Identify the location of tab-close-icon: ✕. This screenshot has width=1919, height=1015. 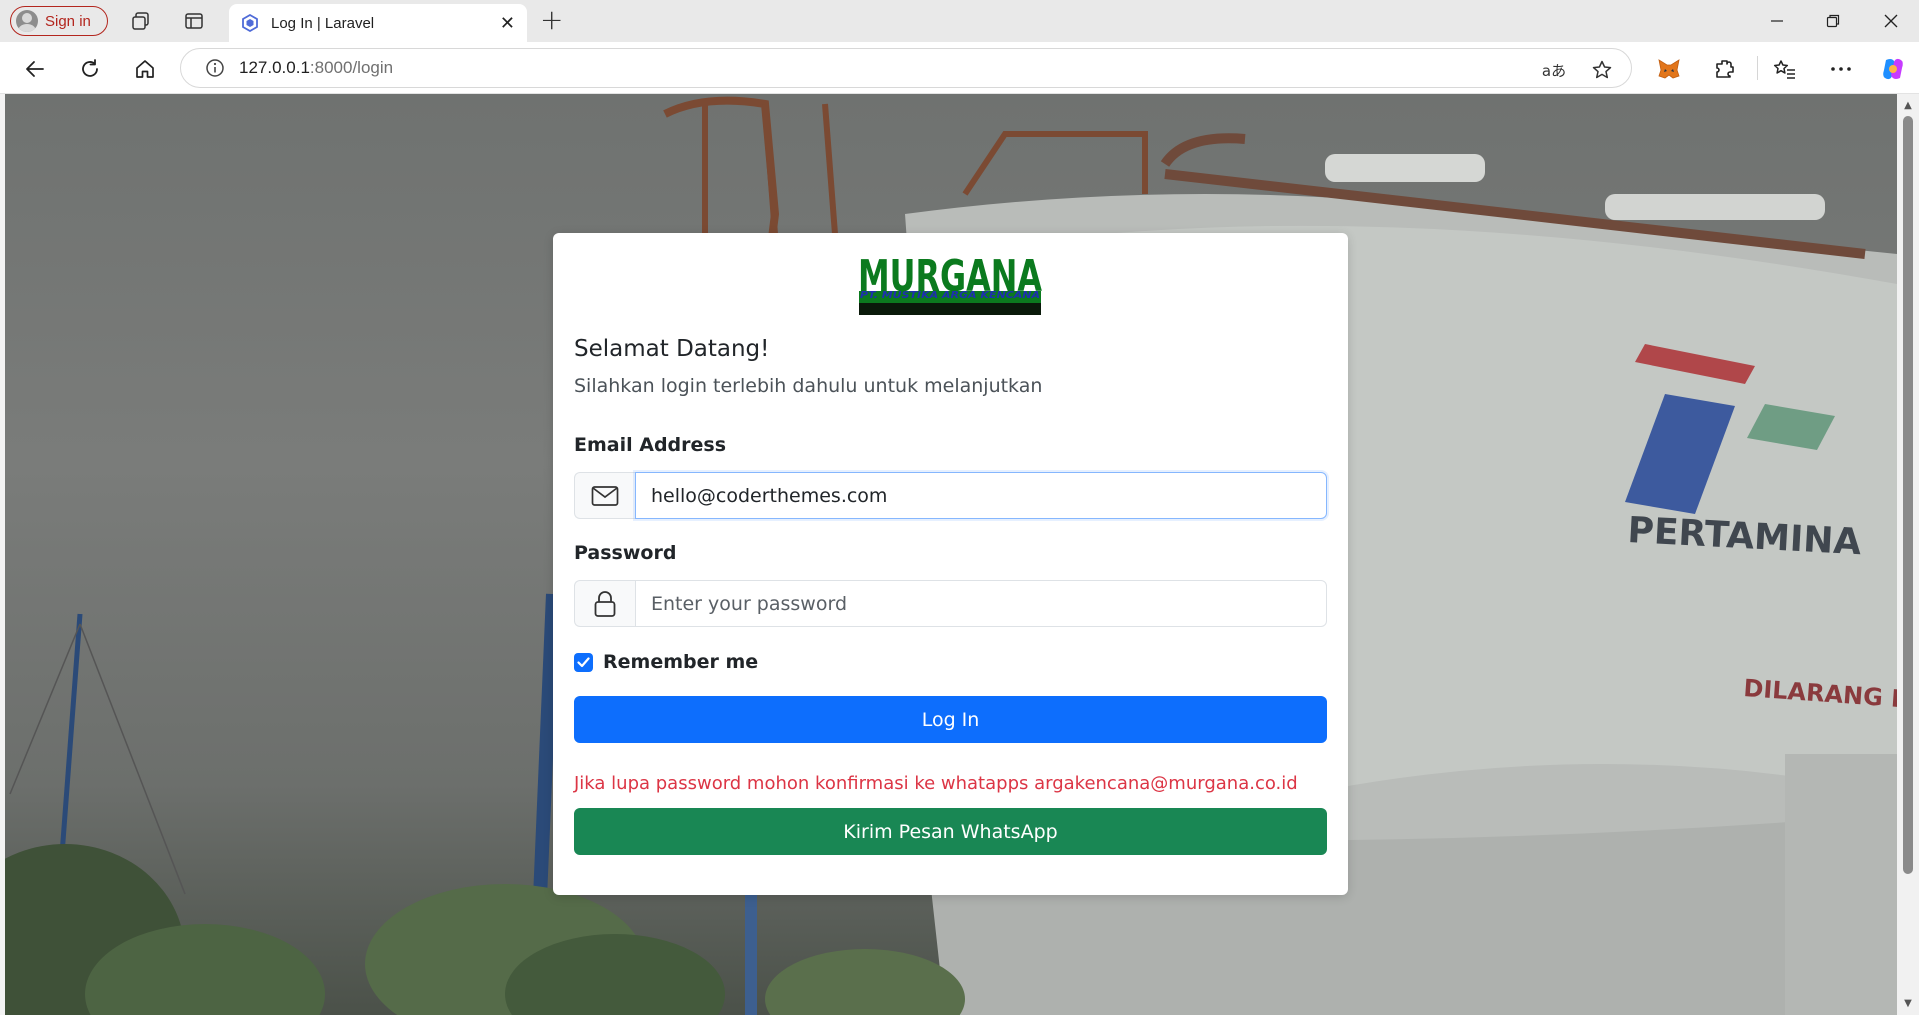
(507, 23).